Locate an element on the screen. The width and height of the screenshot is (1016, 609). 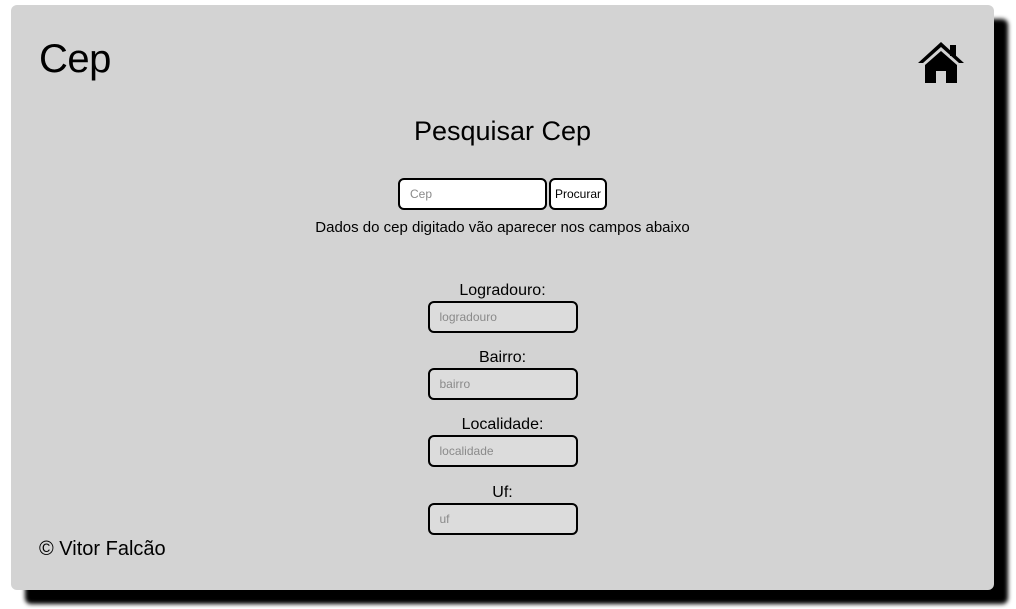
search-bar: Procurar is located at coordinates (502, 194).